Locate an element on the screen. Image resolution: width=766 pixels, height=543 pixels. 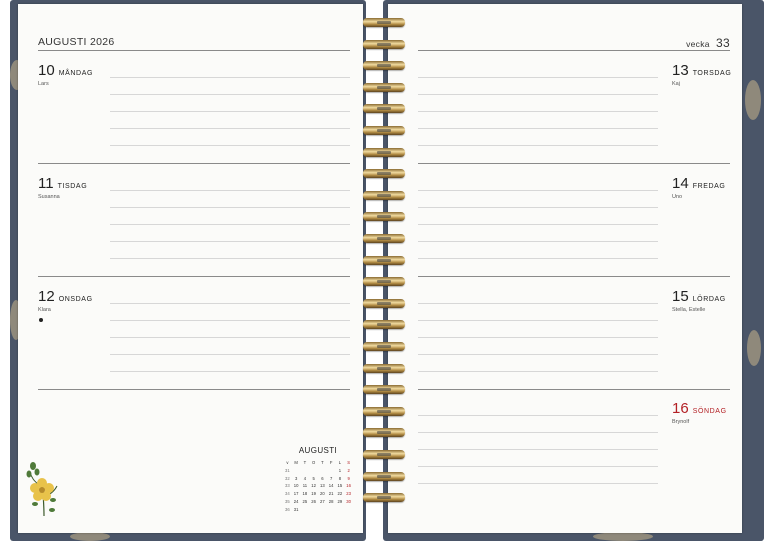
date-cell: 6 is located at coordinates (322, 478).